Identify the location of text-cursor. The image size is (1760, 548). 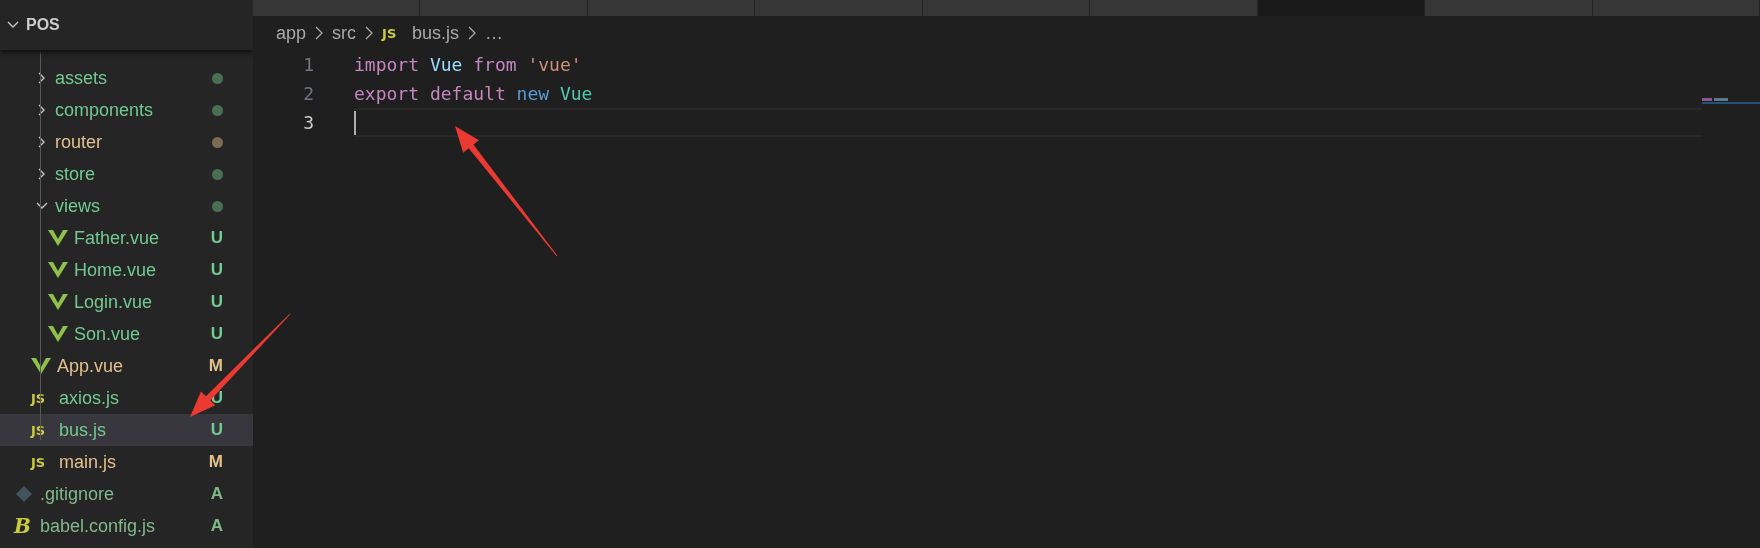
(355, 122).